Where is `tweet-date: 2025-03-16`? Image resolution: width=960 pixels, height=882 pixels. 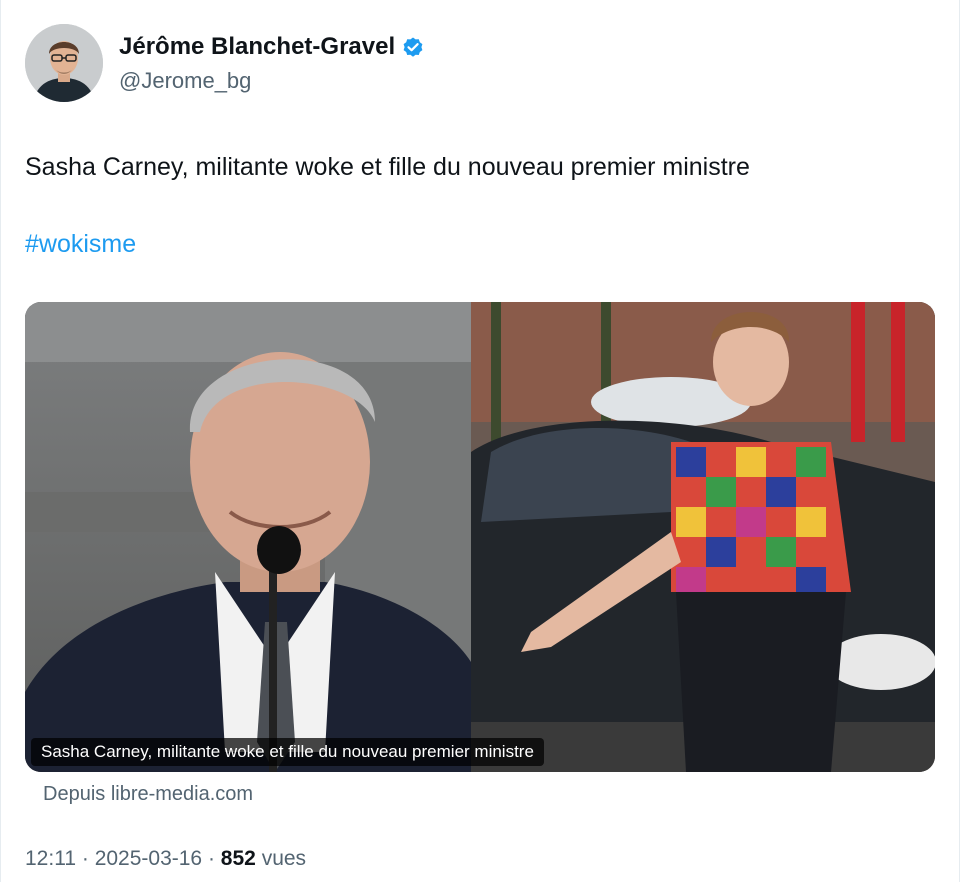
tweet-date: 2025-03-16 is located at coordinates (148, 858).